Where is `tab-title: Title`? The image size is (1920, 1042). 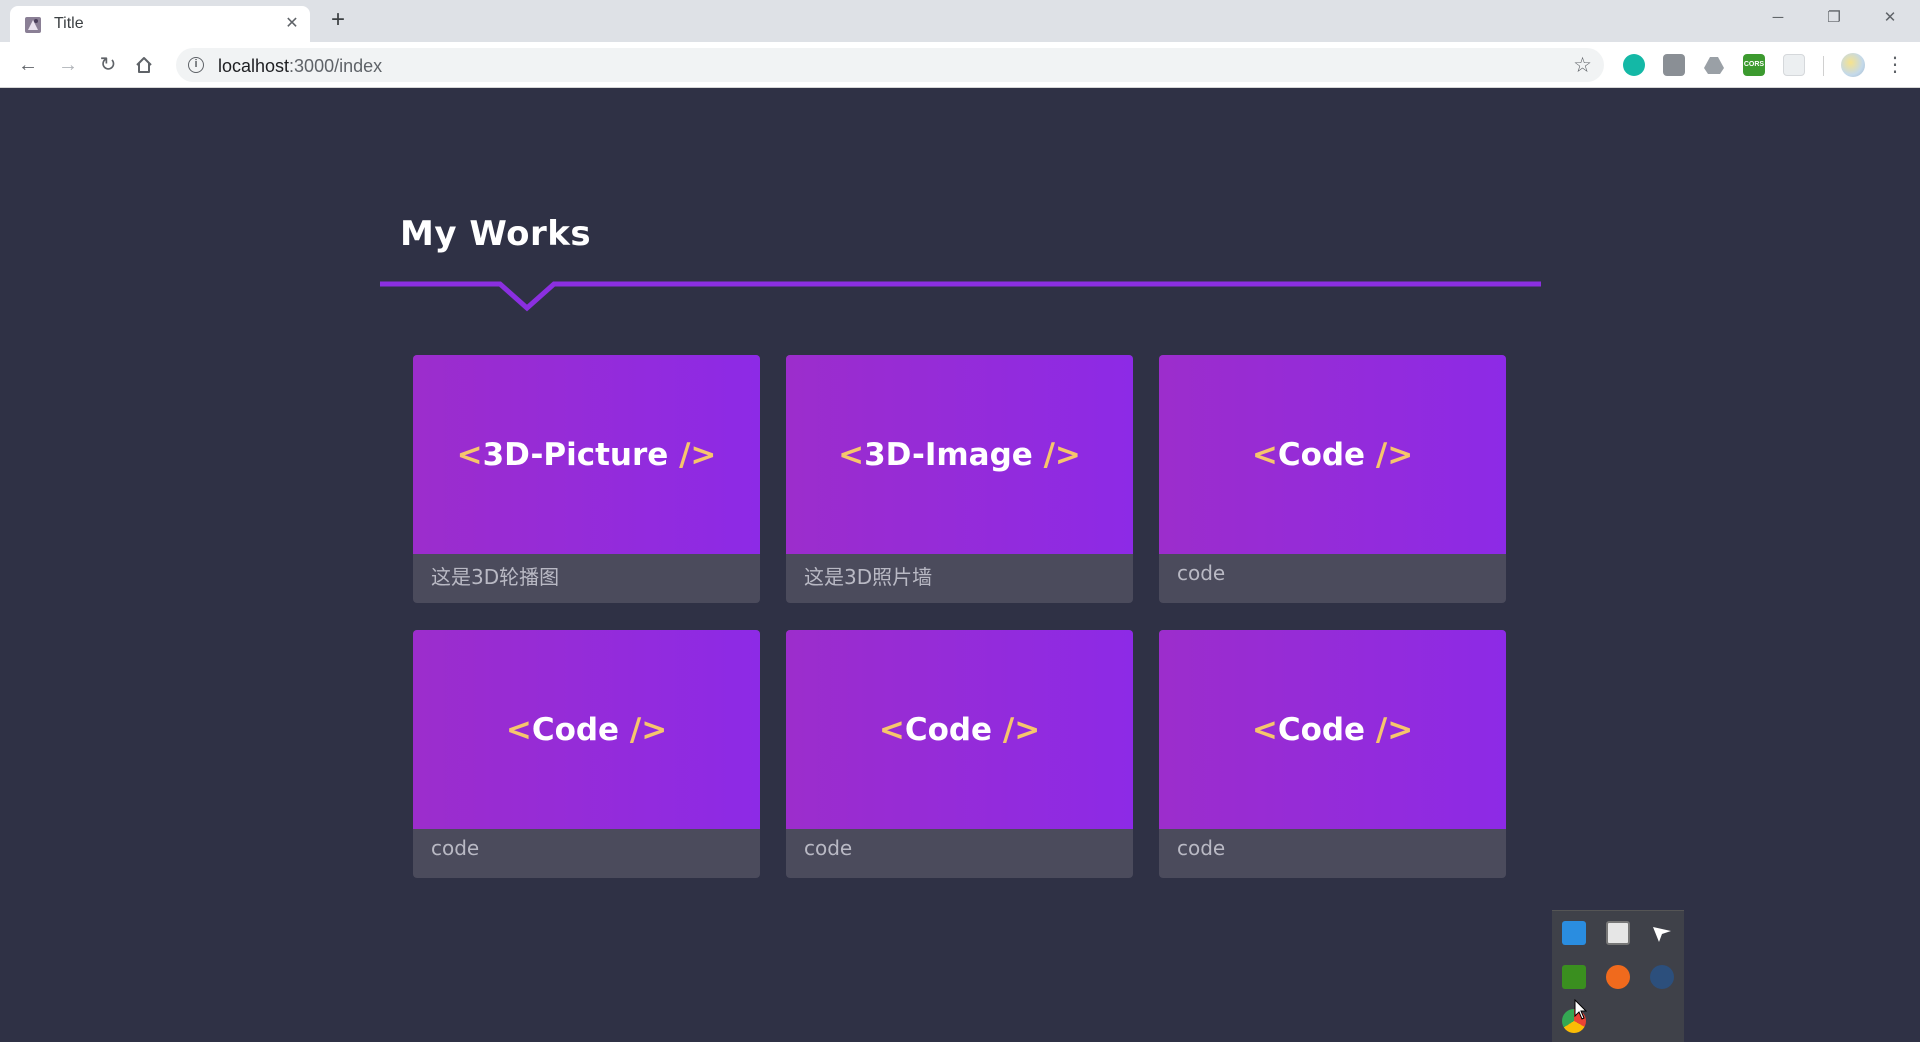 tab-title: Title is located at coordinates (69, 23).